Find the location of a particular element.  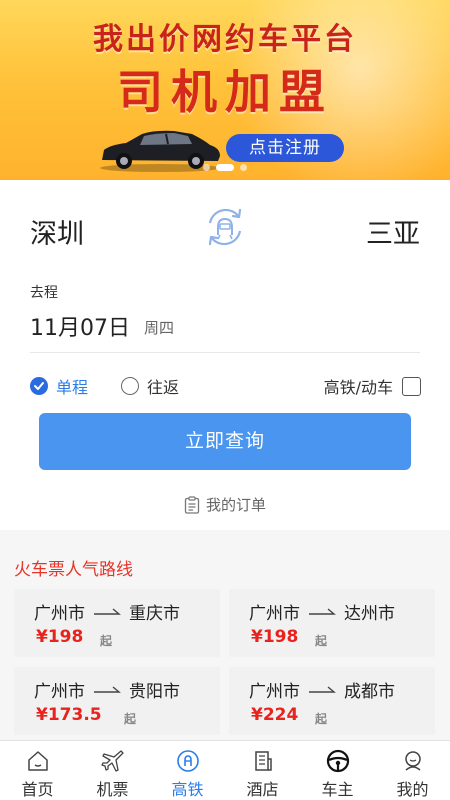

hotel-icon is located at coordinates (263, 761).